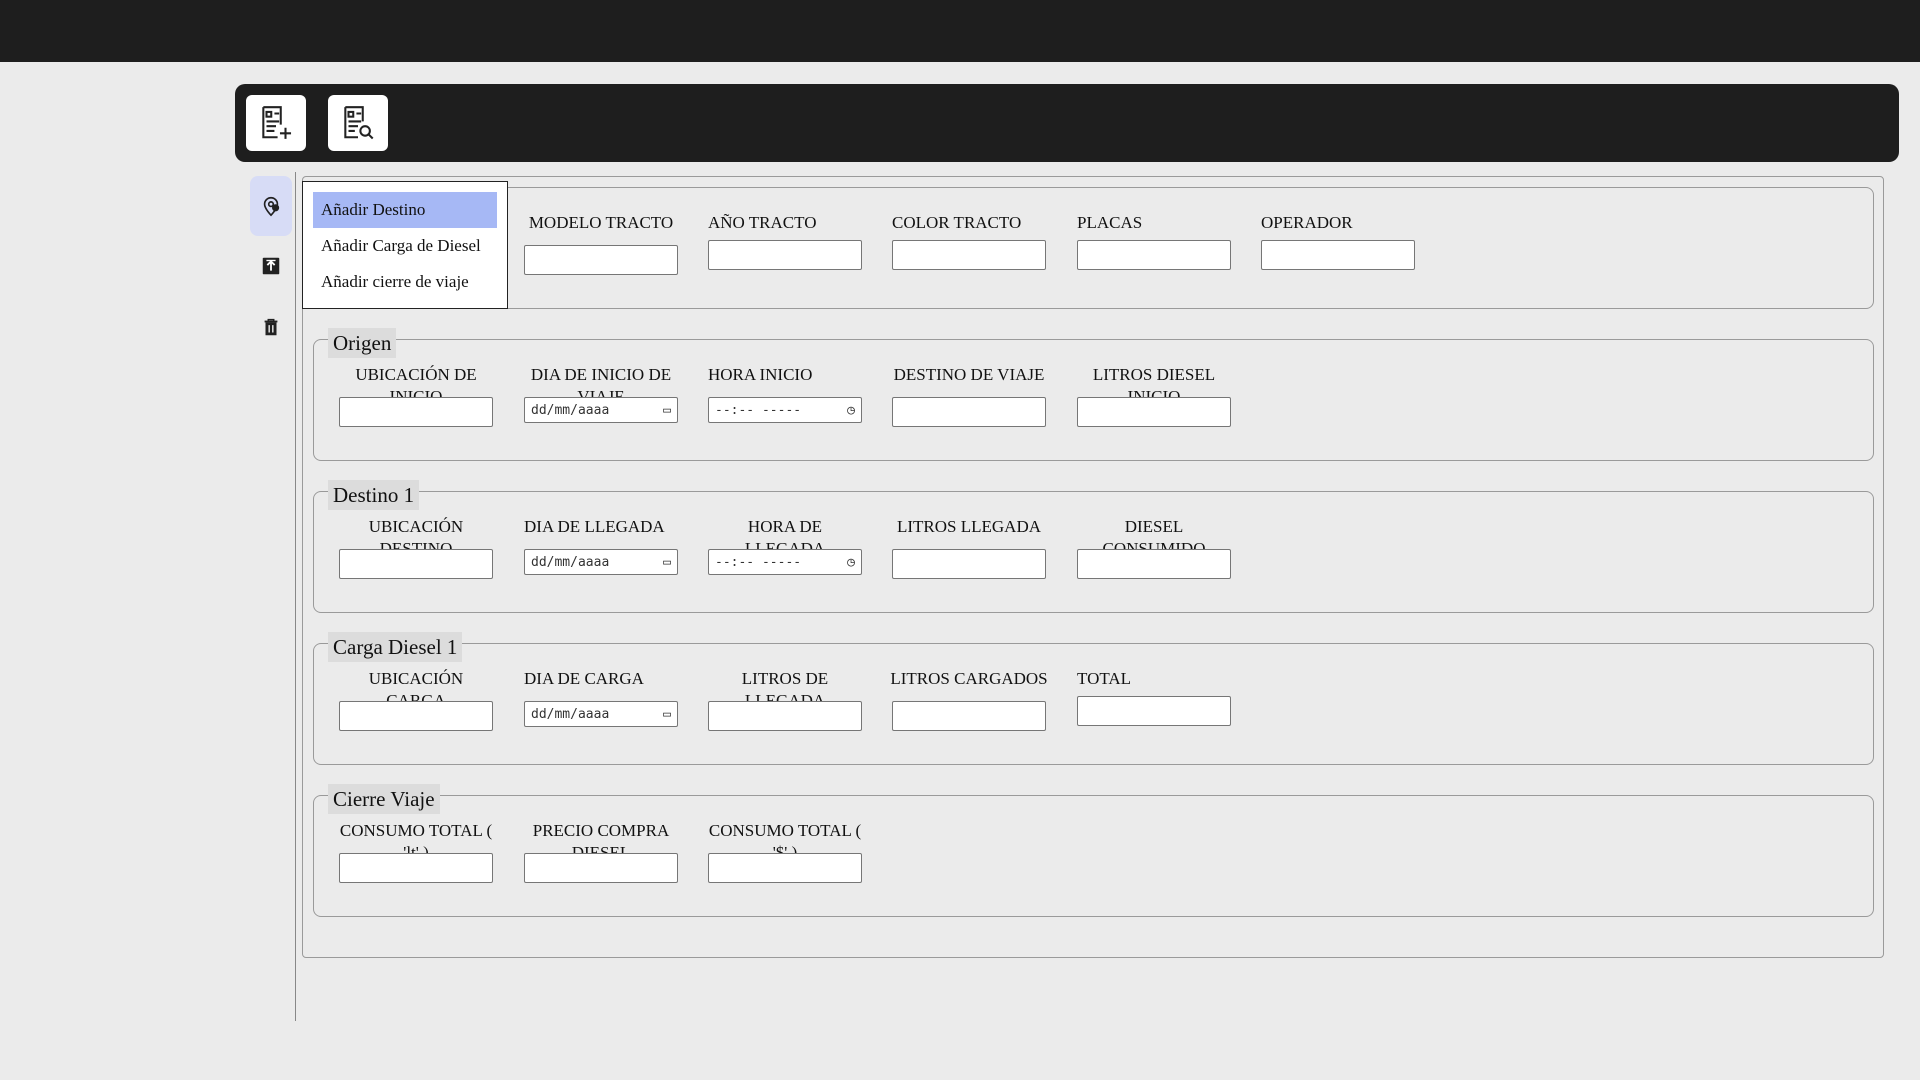 The height and width of the screenshot is (1080, 1920). I want to click on hora-llegada-time-input: --:-- ----- ◷, so click(785, 562).